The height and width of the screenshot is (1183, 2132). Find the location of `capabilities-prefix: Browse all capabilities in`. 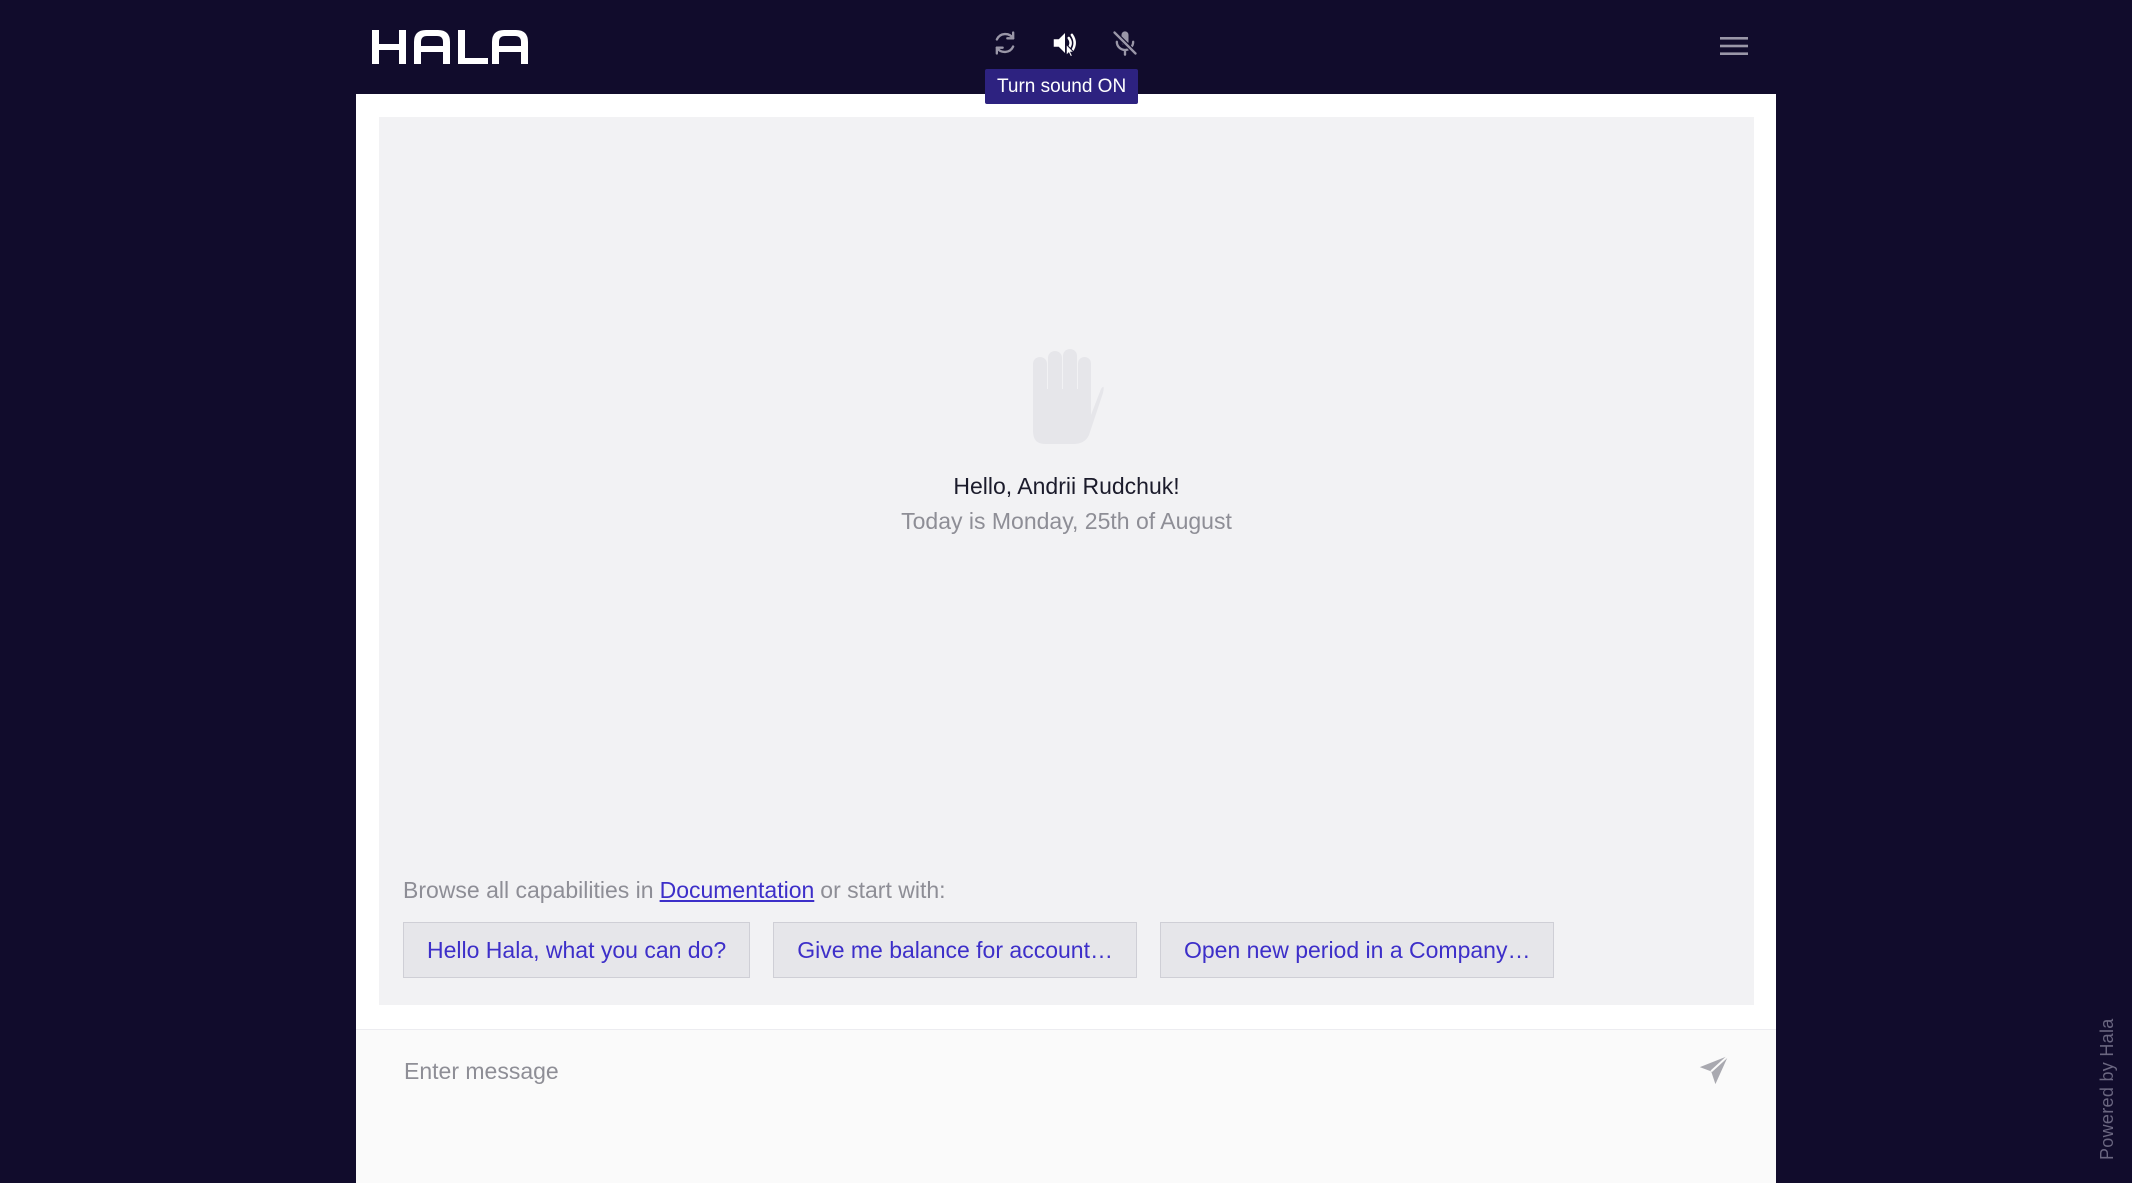

capabilities-prefix: Browse all capabilities in is located at coordinates (528, 890).